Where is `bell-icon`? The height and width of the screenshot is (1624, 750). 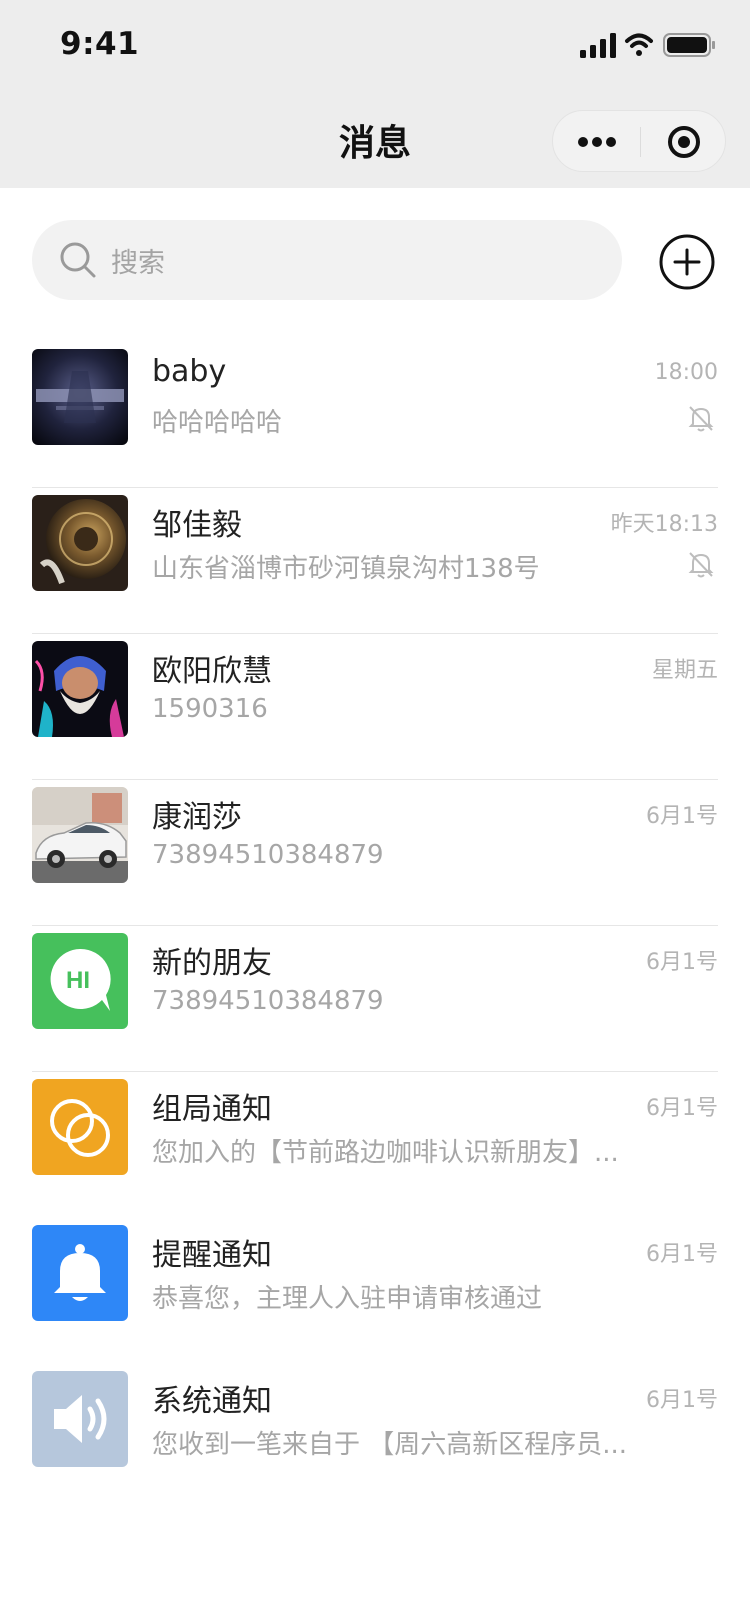
bell-icon is located at coordinates (80, 1273).